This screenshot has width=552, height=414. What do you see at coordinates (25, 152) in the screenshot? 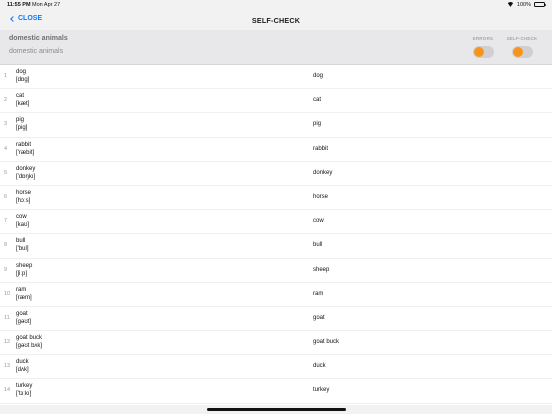
I see `word-transcription: ['ræbit]` at bounding box center [25, 152].